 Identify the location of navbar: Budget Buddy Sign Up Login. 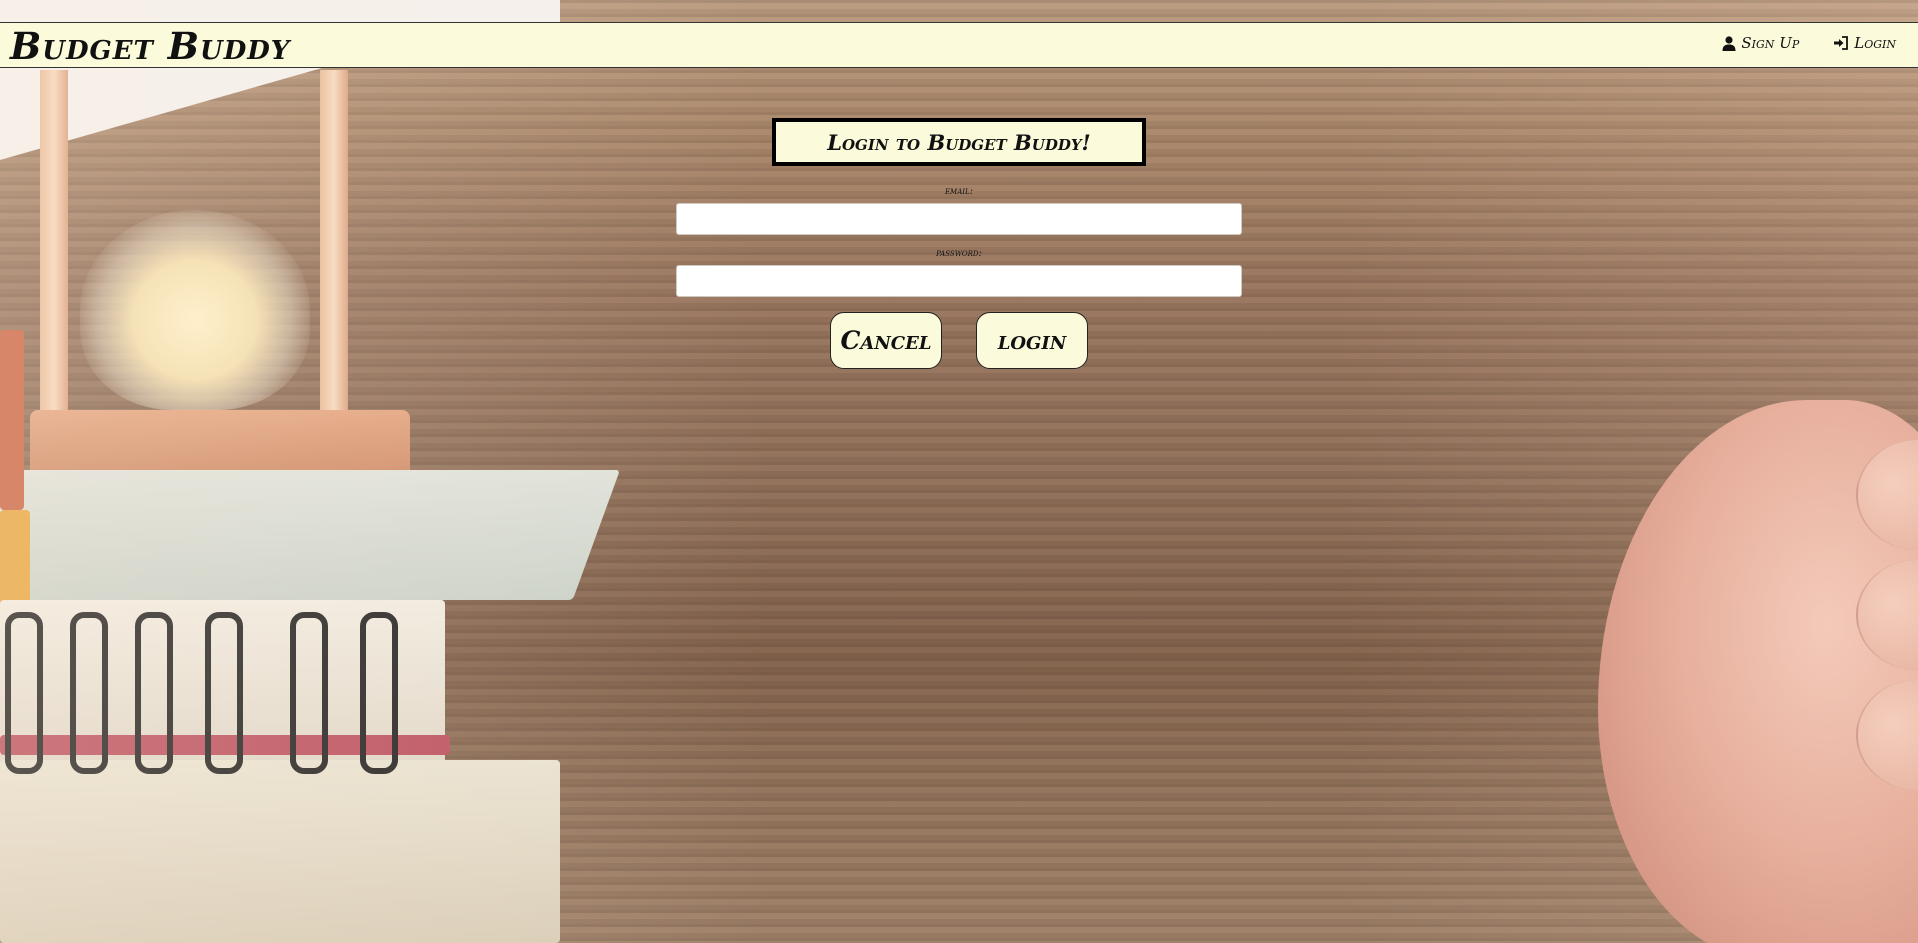
(959, 45).